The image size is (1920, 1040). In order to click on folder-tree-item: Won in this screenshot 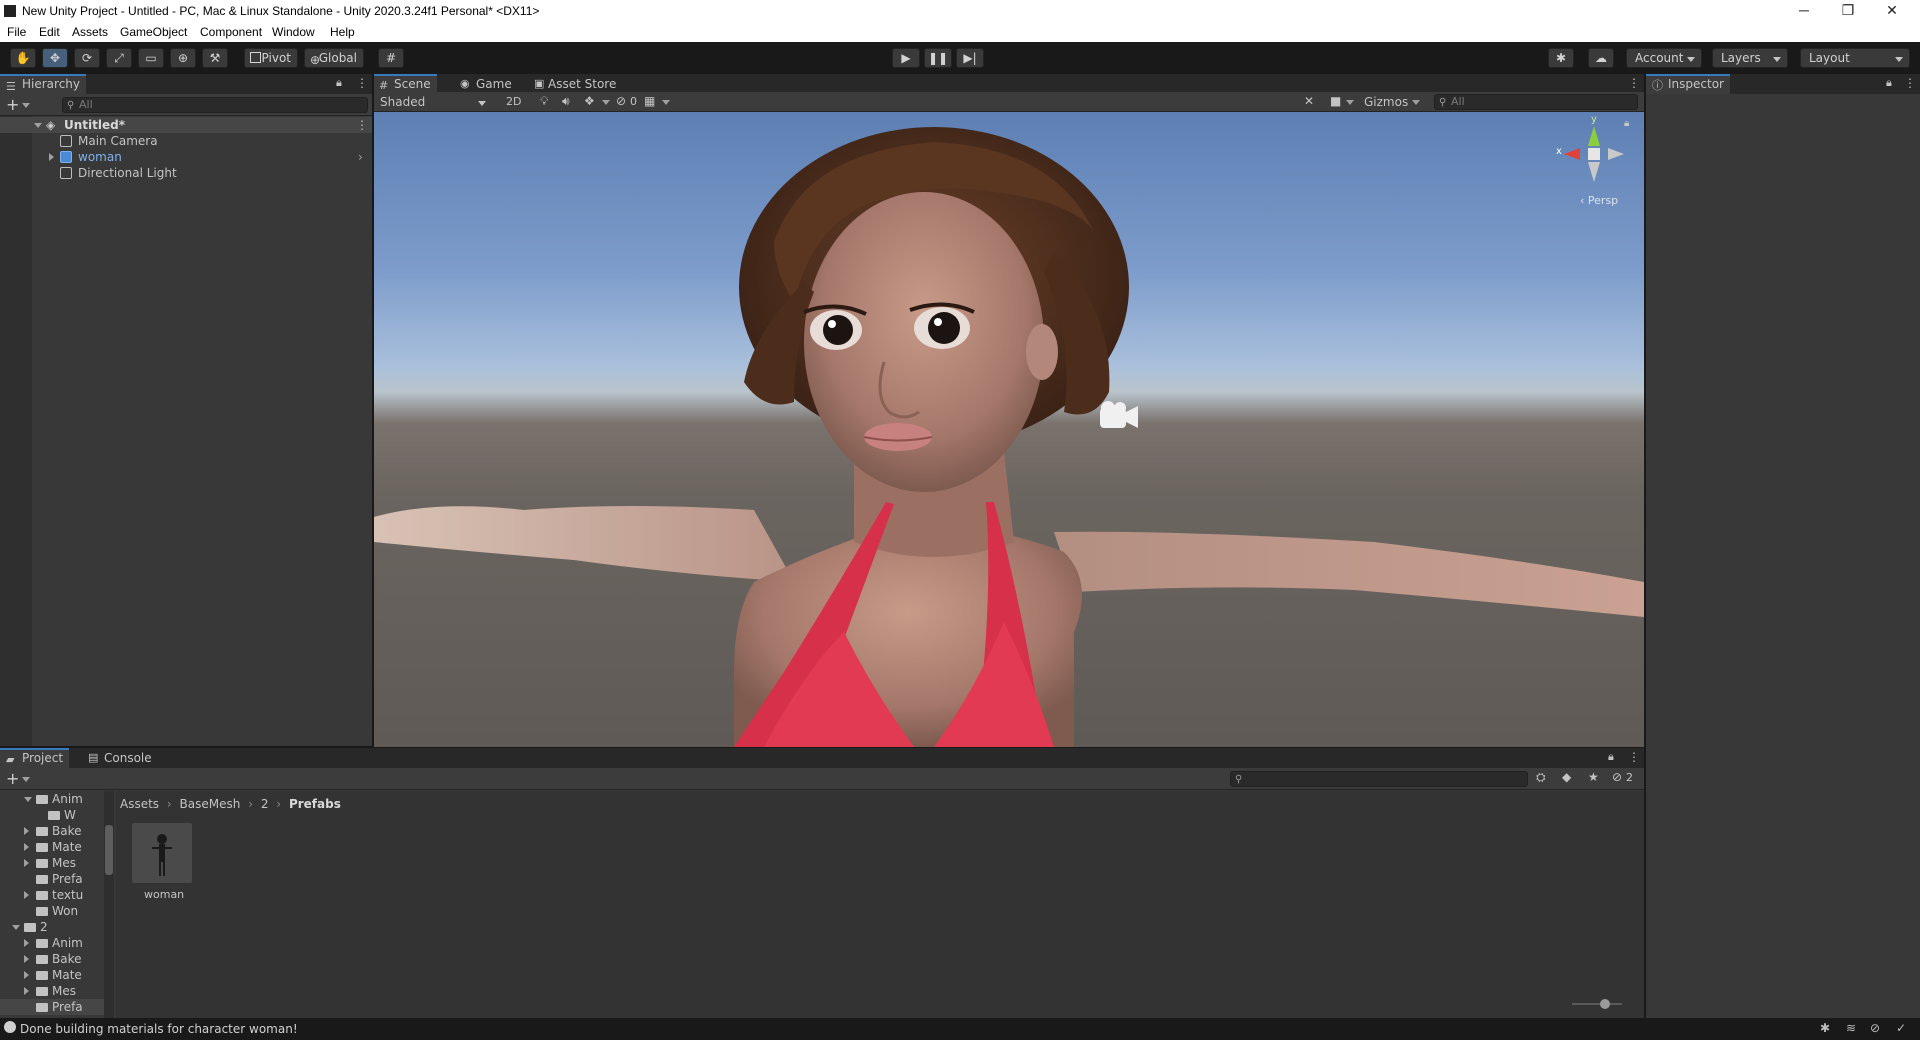, I will do `click(52, 911)`.